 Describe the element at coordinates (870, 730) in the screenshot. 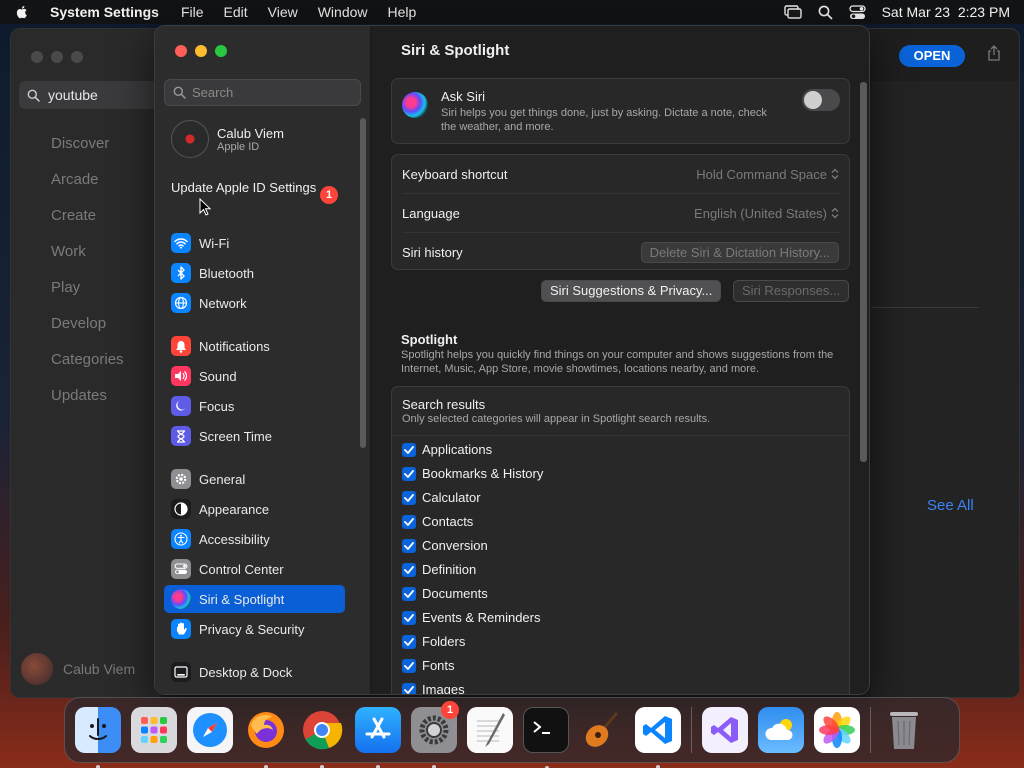

I see `dock-separator` at that location.